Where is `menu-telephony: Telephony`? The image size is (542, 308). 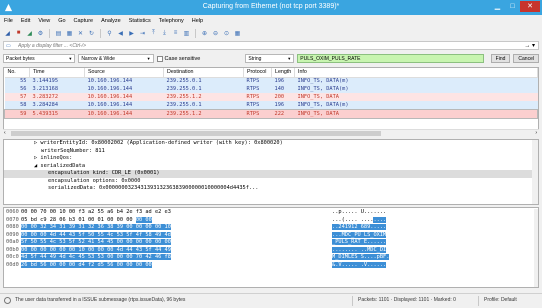 menu-telephony: Telephony is located at coordinates (171, 21).